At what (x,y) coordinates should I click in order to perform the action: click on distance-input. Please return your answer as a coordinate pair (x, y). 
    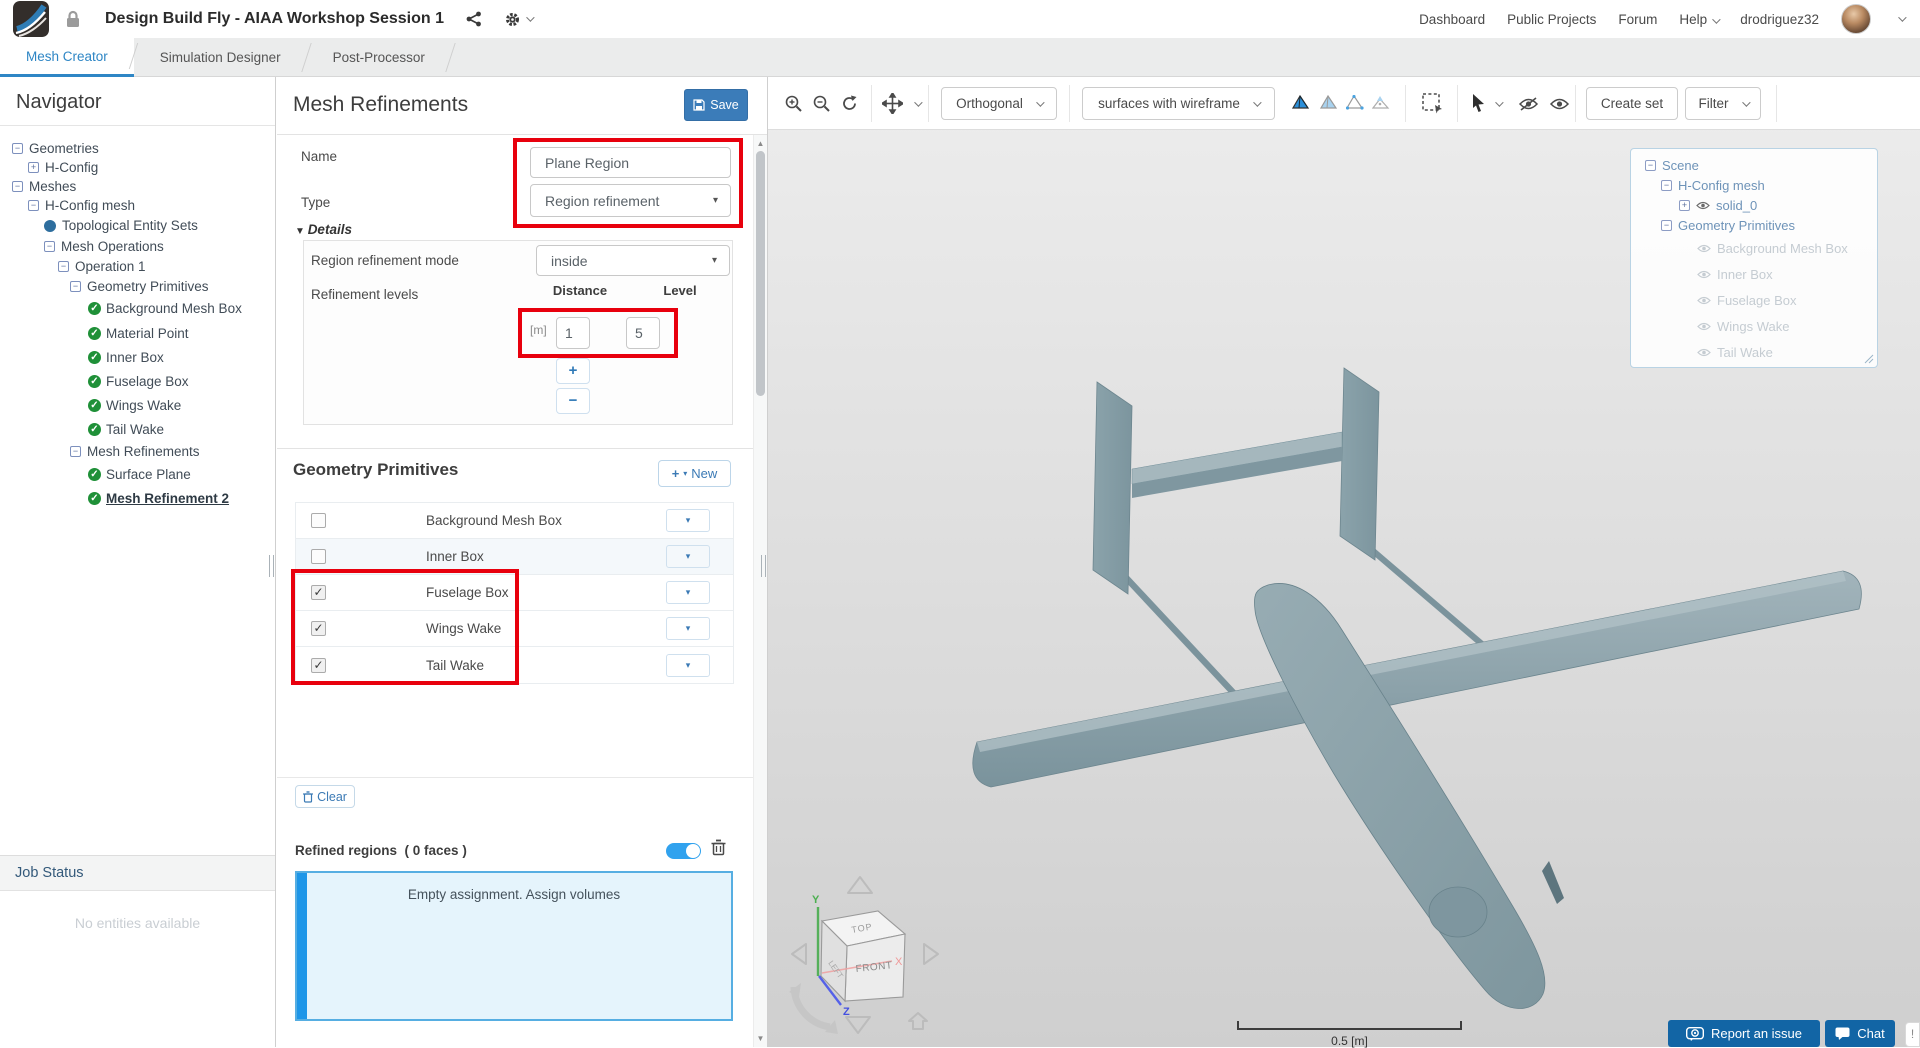
    Looking at the image, I should click on (573, 333).